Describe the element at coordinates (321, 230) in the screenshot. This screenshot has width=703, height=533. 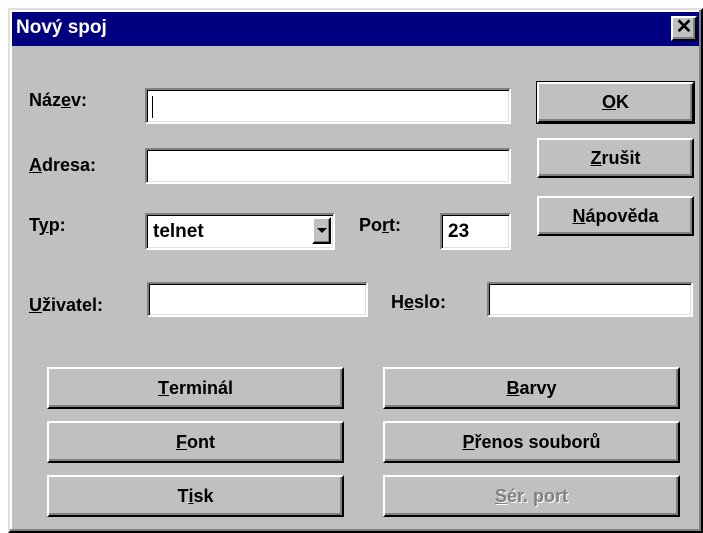
I see `chevron-down-icon` at that location.